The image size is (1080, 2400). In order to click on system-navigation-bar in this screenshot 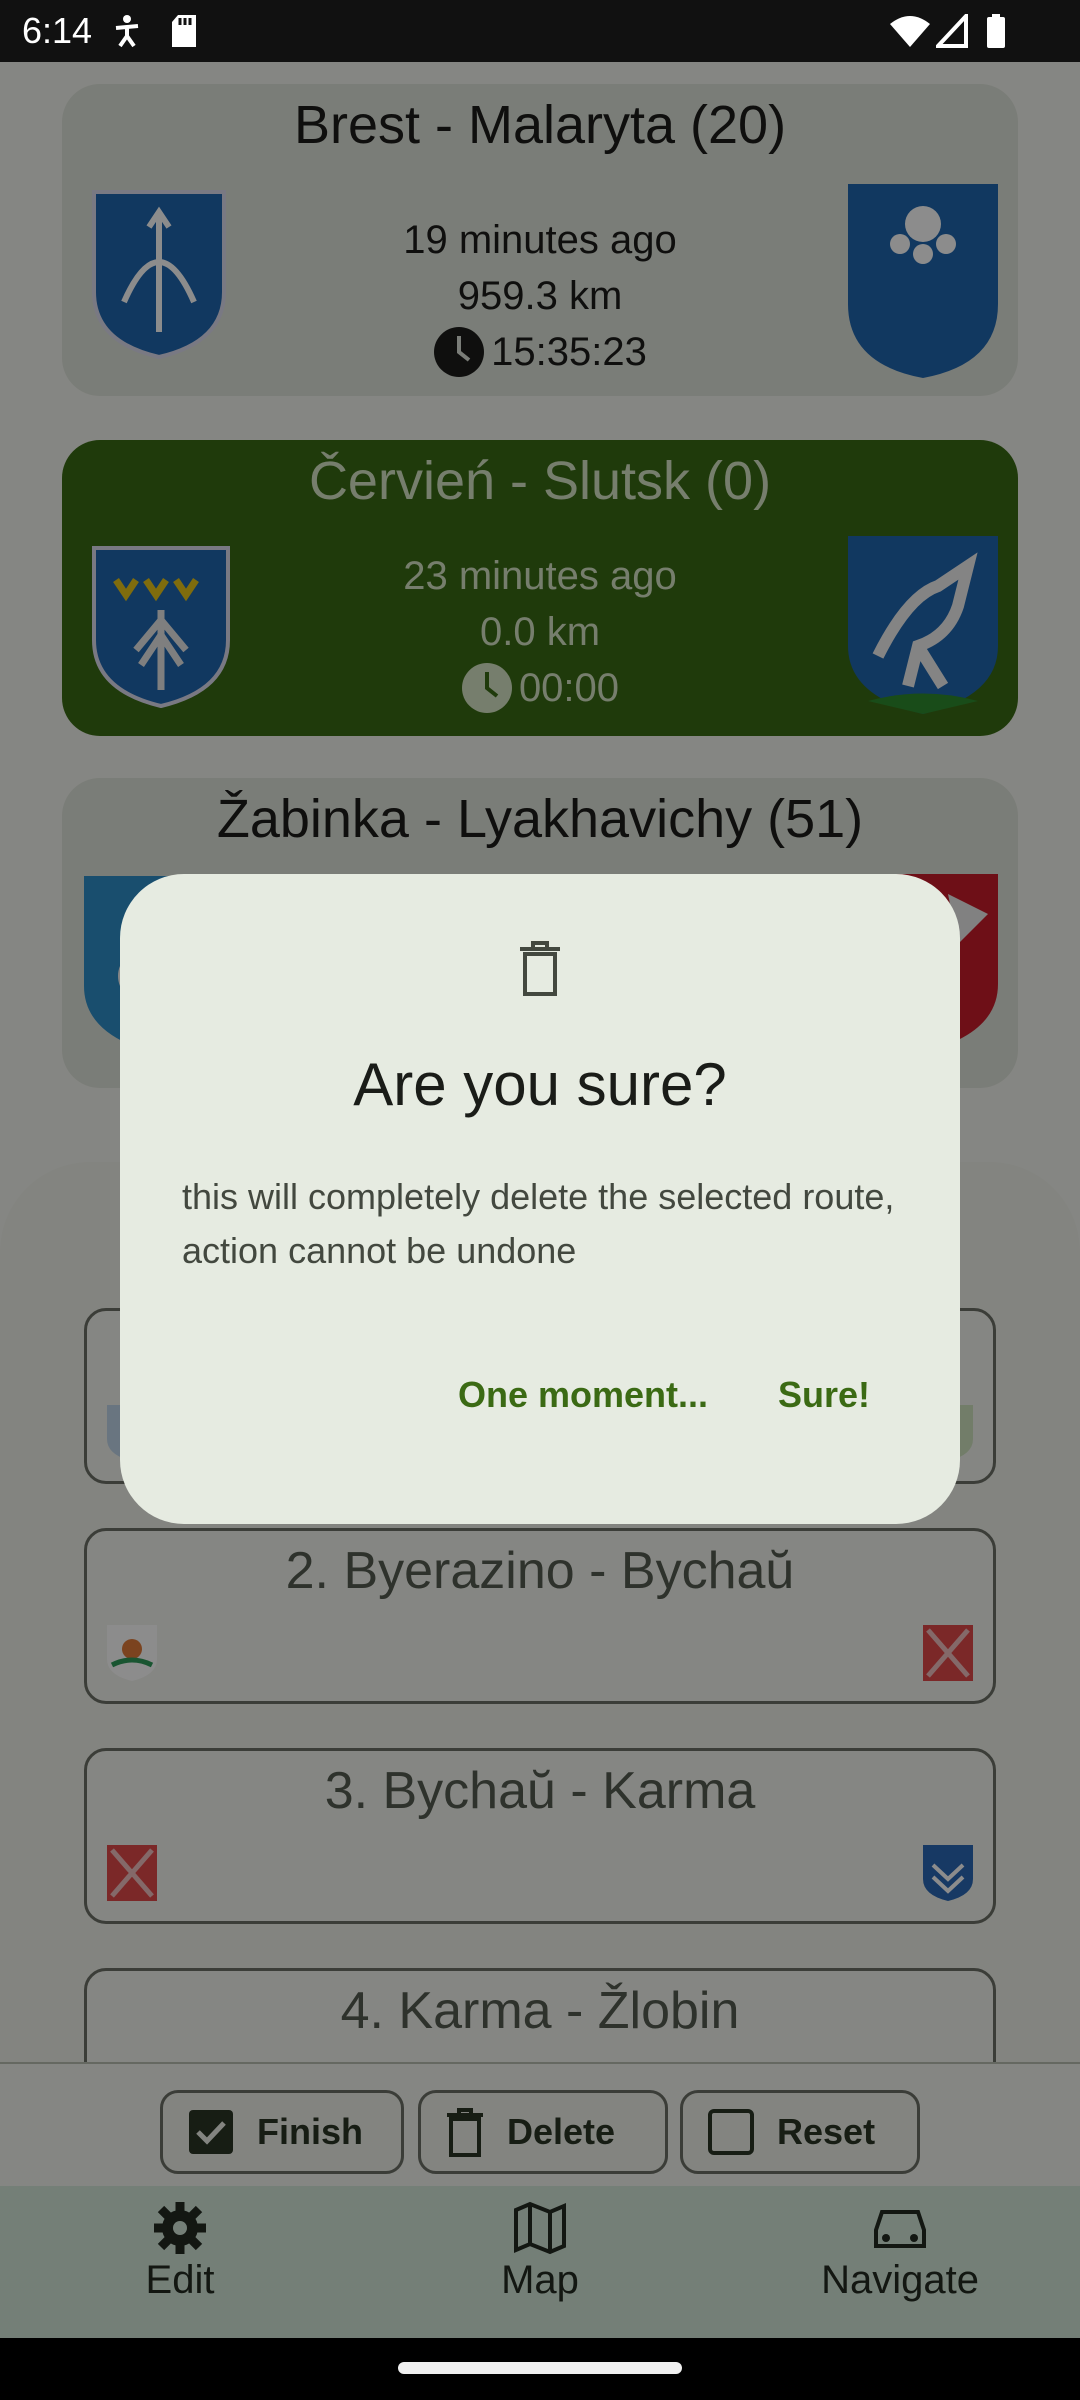, I will do `click(540, 2369)`.